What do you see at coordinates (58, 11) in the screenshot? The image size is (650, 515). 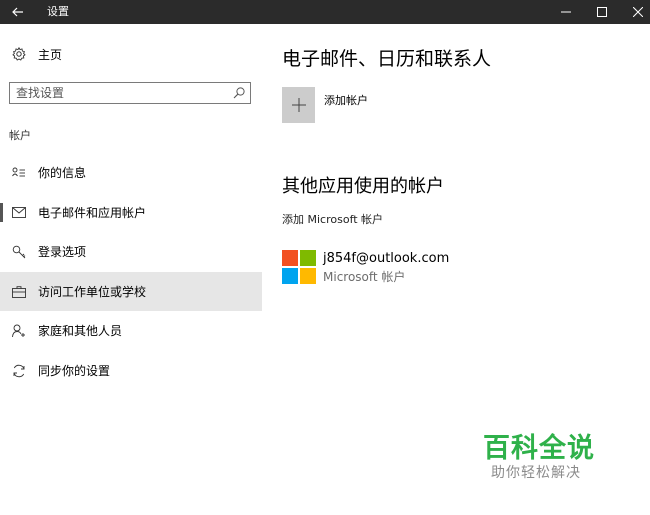 I see `window-title: 设置` at bounding box center [58, 11].